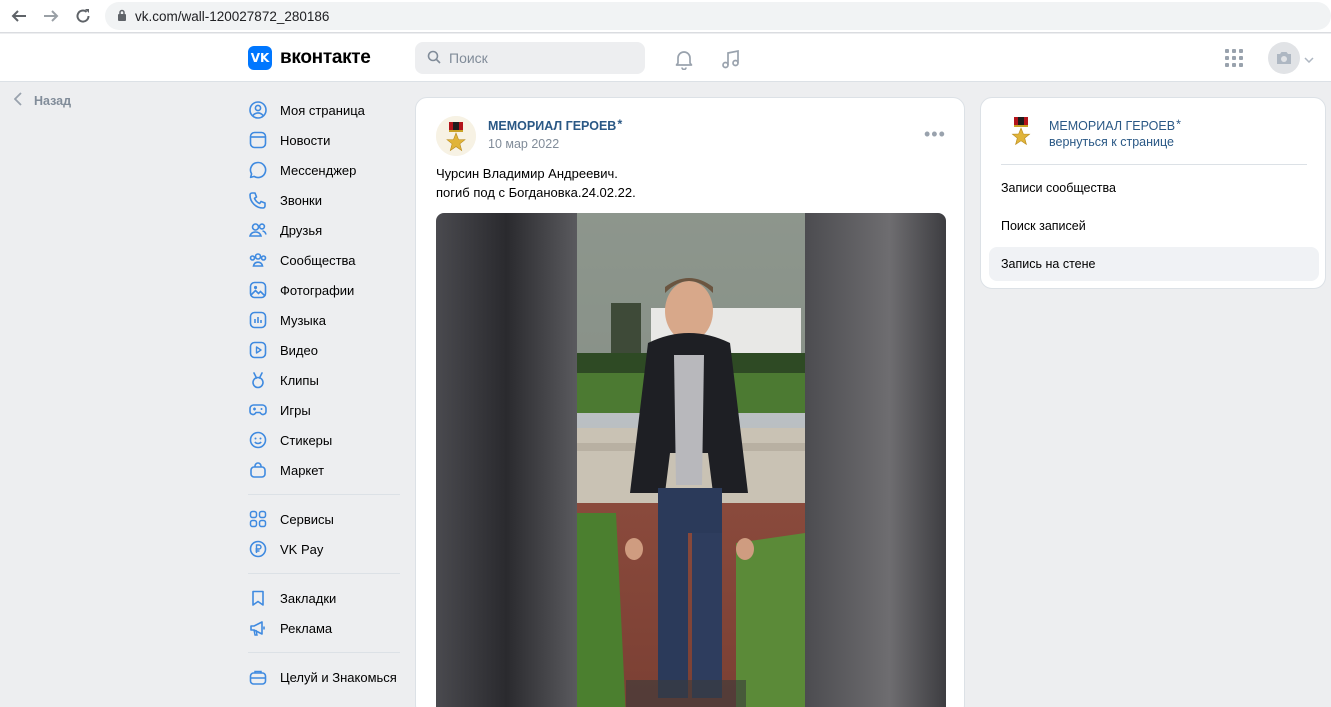 The image size is (1331, 707). Describe the element at coordinates (317, 290) in the screenshot. I see `sidebar-item-label: Фотографии` at that location.